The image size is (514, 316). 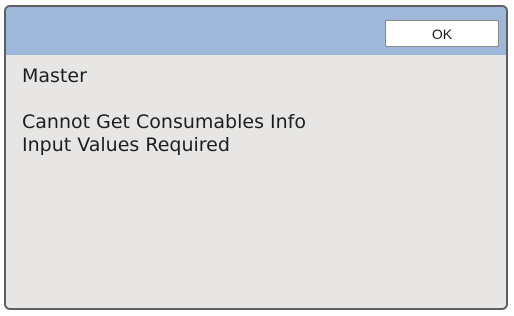 What do you see at coordinates (256, 31) in the screenshot?
I see `dialog-title-bar: OK` at bounding box center [256, 31].